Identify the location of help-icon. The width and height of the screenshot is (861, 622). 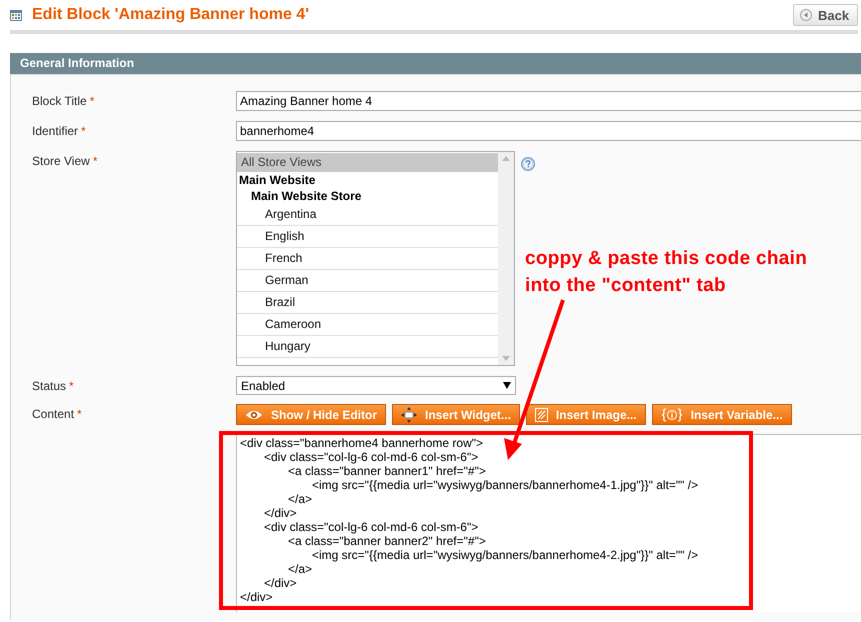
(528, 164).